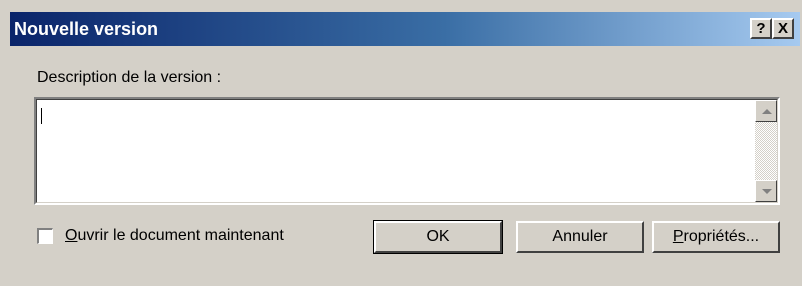  I want to click on close-button: X, so click(783, 28).